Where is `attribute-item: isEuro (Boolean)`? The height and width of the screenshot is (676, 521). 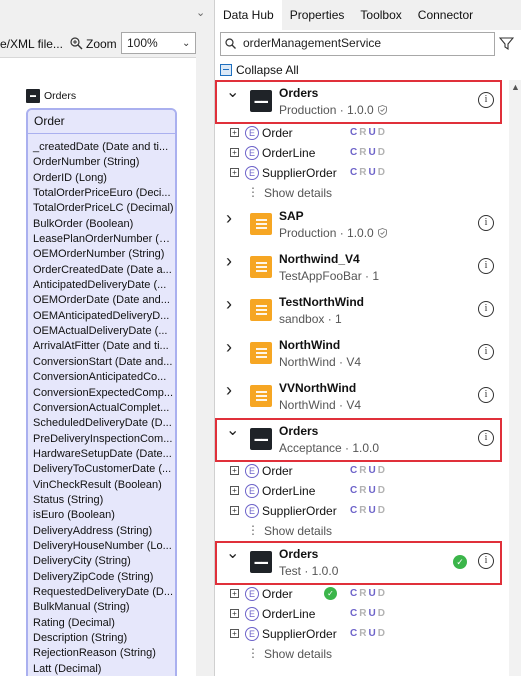
attribute-item: isEuro (Boolean) is located at coordinates (101, 515).